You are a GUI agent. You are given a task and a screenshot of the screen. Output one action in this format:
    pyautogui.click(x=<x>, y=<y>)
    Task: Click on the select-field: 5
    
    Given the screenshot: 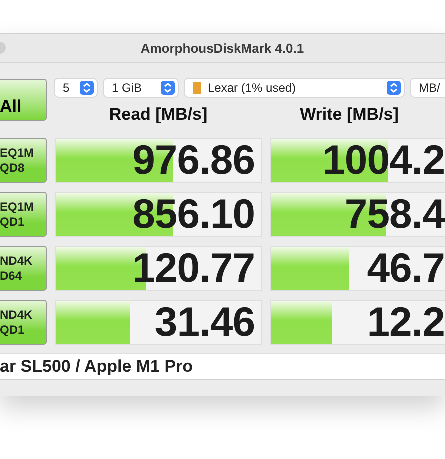 What is the action you would take?
    pyautogui.click(x=76, y=88)
    